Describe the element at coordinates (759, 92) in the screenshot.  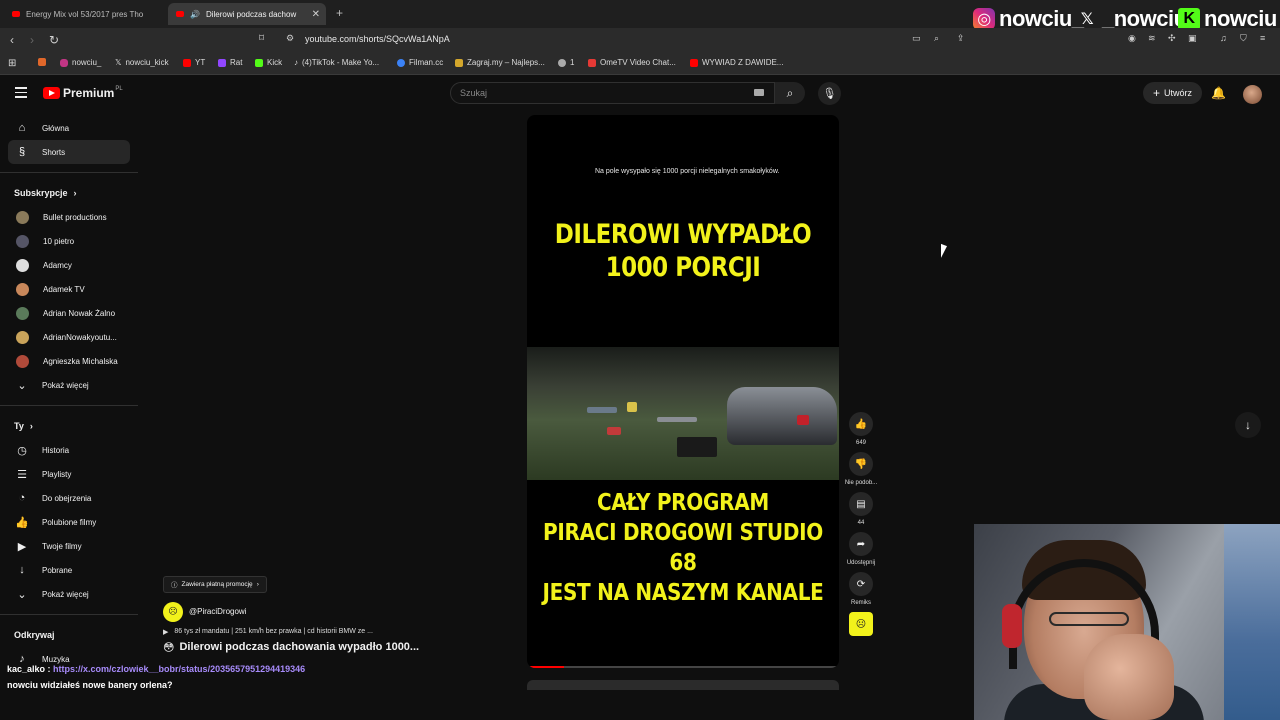
I see `keyboard-icon` at that location.